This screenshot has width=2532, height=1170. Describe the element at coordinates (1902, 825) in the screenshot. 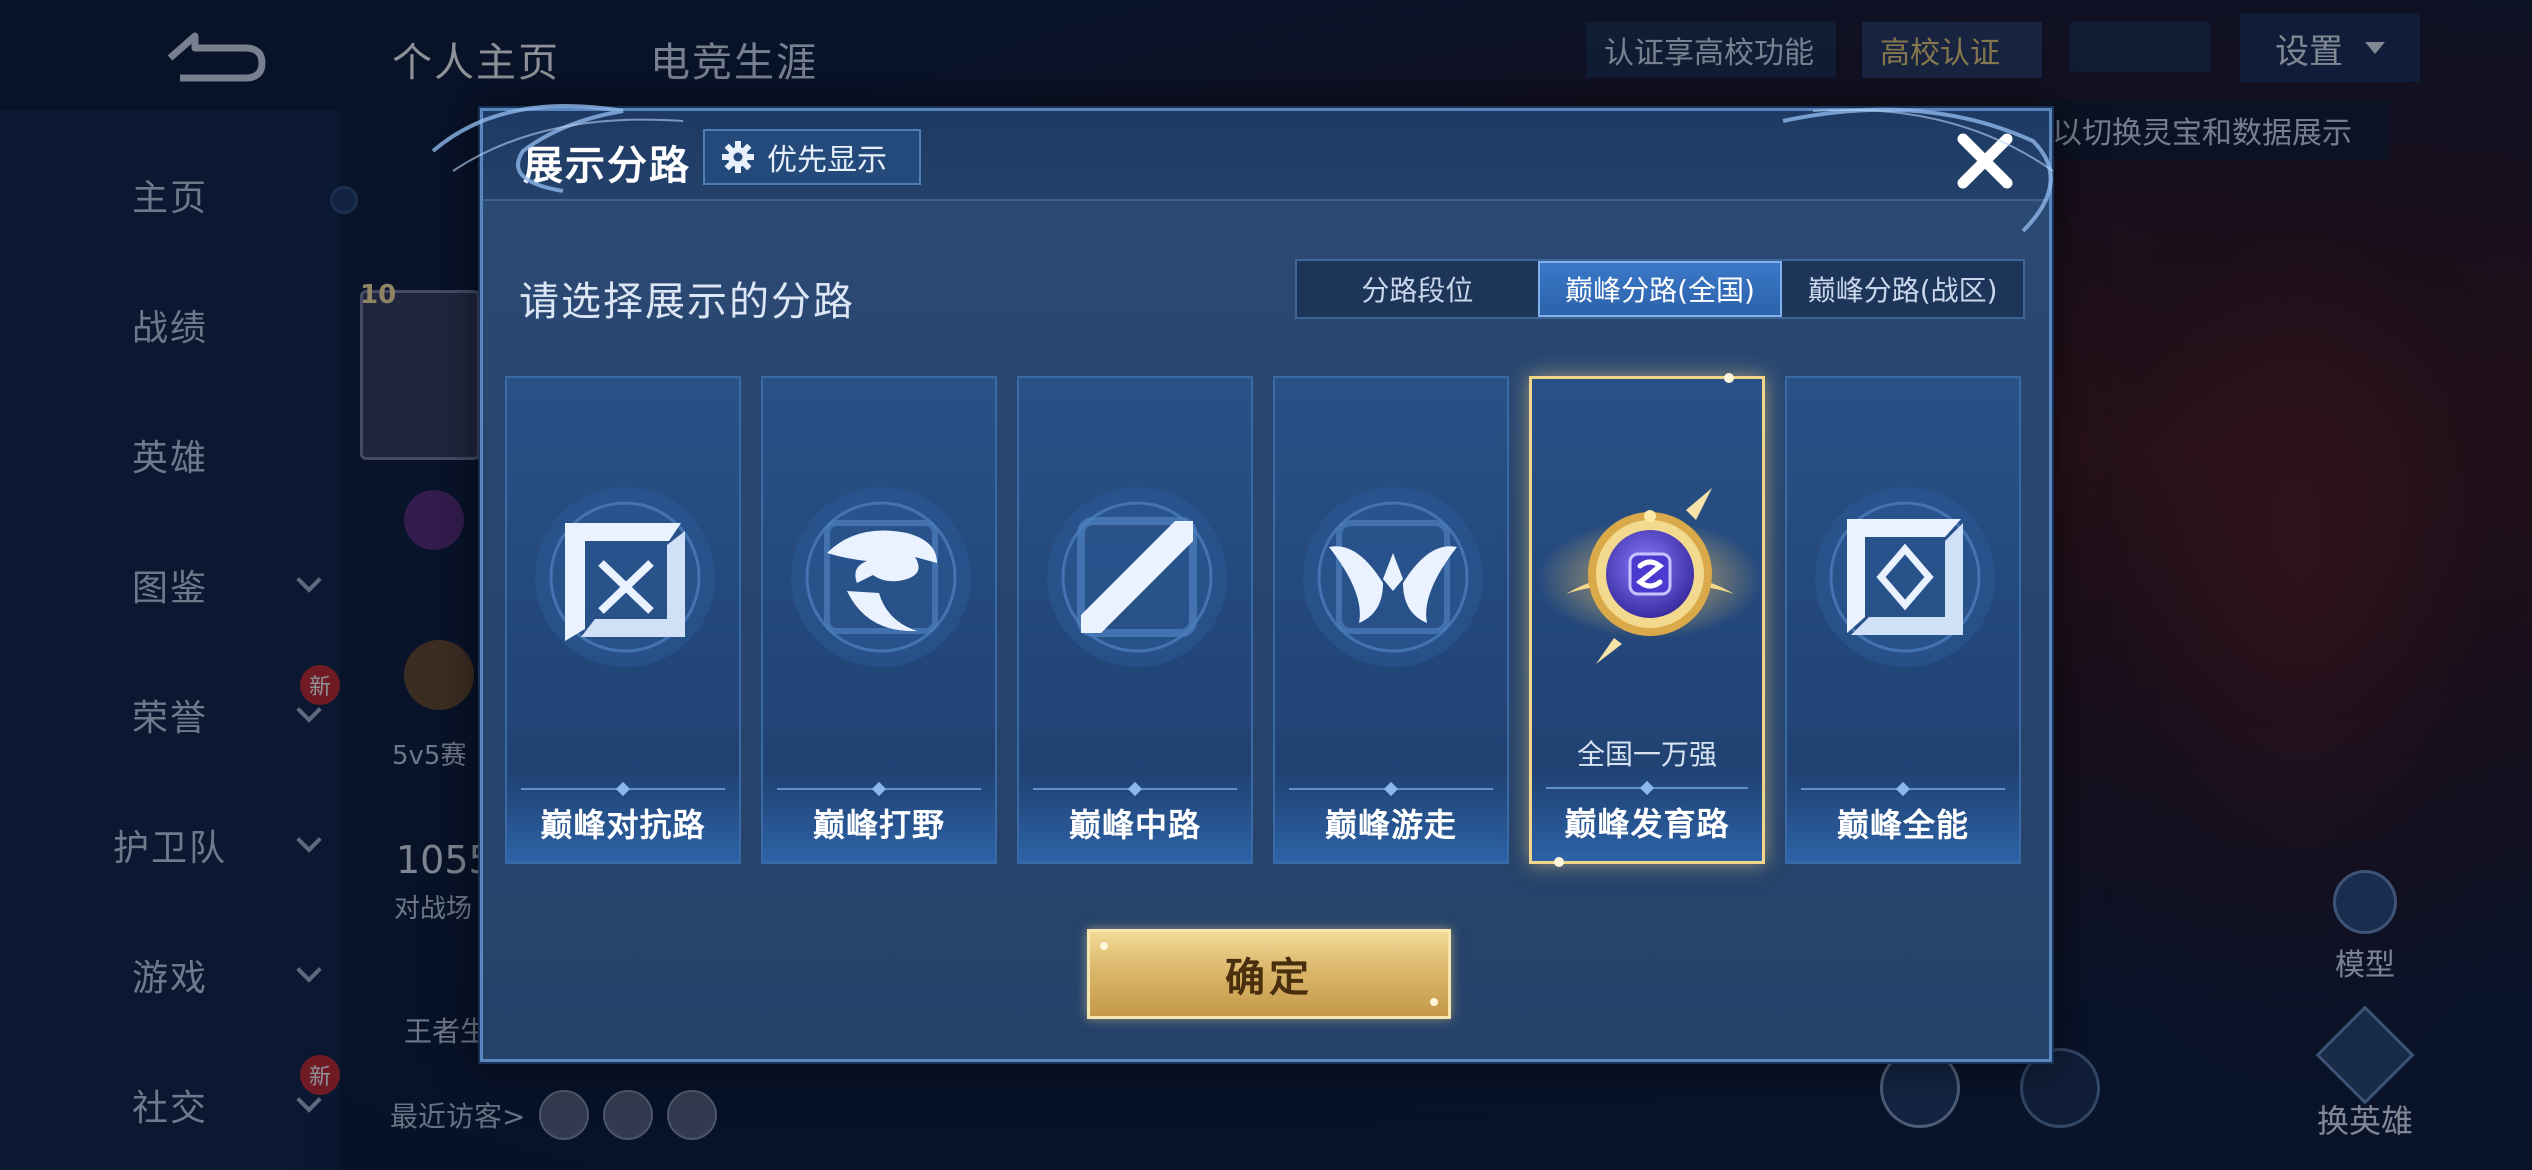

I see `card-name: 巅峰全能` at that location.